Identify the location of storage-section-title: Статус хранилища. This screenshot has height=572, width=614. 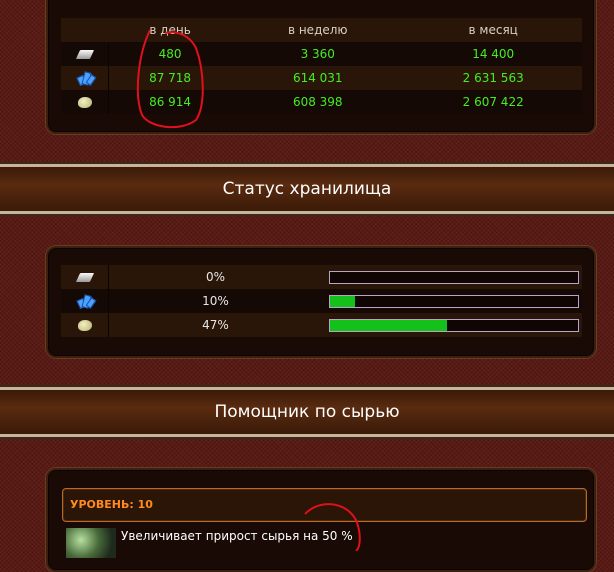
(307, 189).